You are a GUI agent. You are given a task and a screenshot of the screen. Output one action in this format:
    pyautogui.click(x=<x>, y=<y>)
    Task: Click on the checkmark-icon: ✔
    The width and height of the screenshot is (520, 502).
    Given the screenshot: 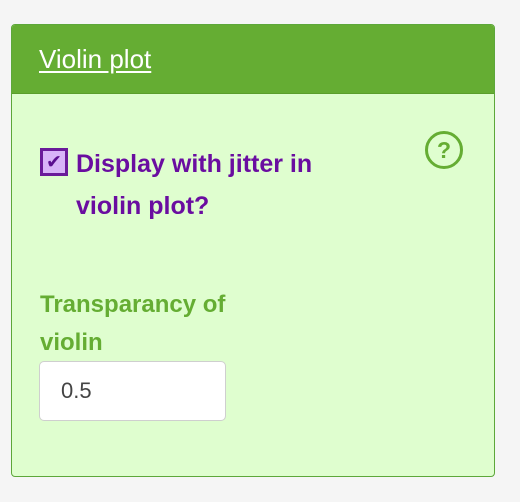 What is the action you would take?
    pyautogui.click(x=54, y=162)
    